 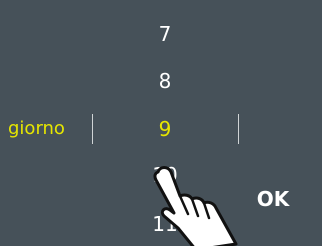 What do you see at coordinates (36, 128) in the screenshot?
I see `field-label-day: giorno` at bounding box center [36, 128].